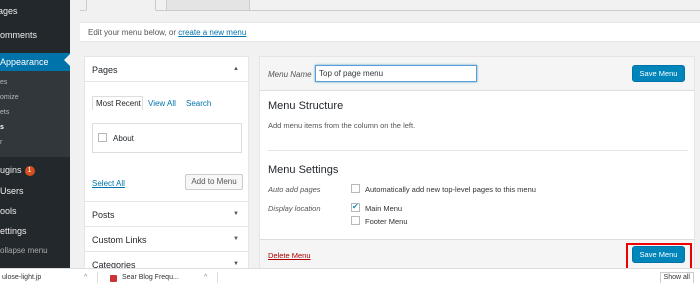 The height and width of the screenshot is (283, 700). I want to click on select-all-link: Select All, so click(108, 183).